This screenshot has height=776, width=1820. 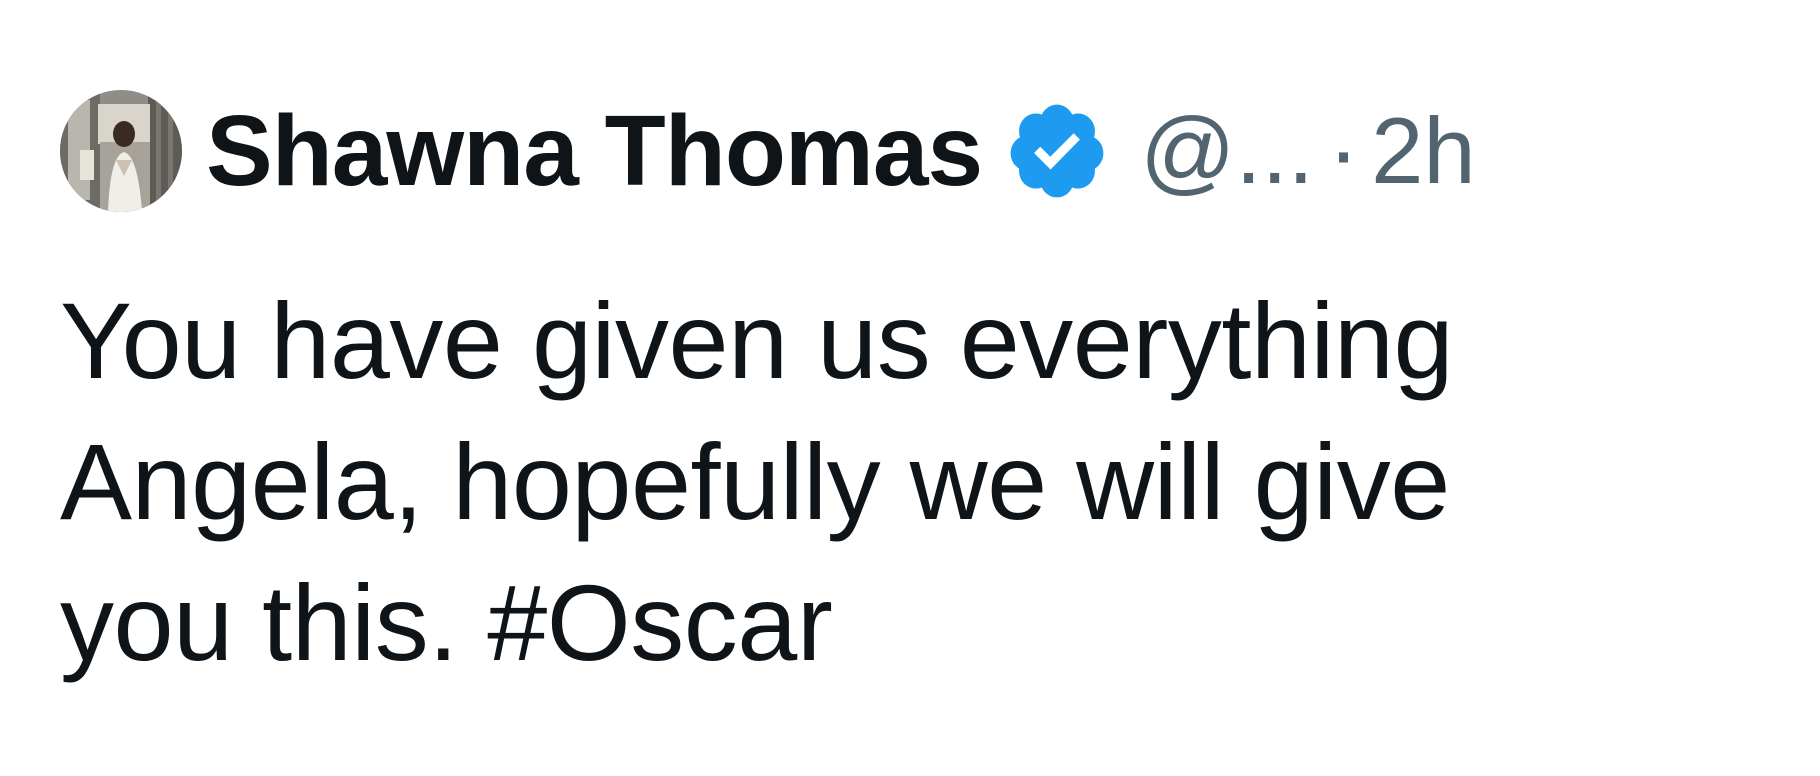 What do you see at coordinates (757, 340) in the screenshot?
I see `tweet-text-line: You have given us everything` at bounding box center [757, 340].